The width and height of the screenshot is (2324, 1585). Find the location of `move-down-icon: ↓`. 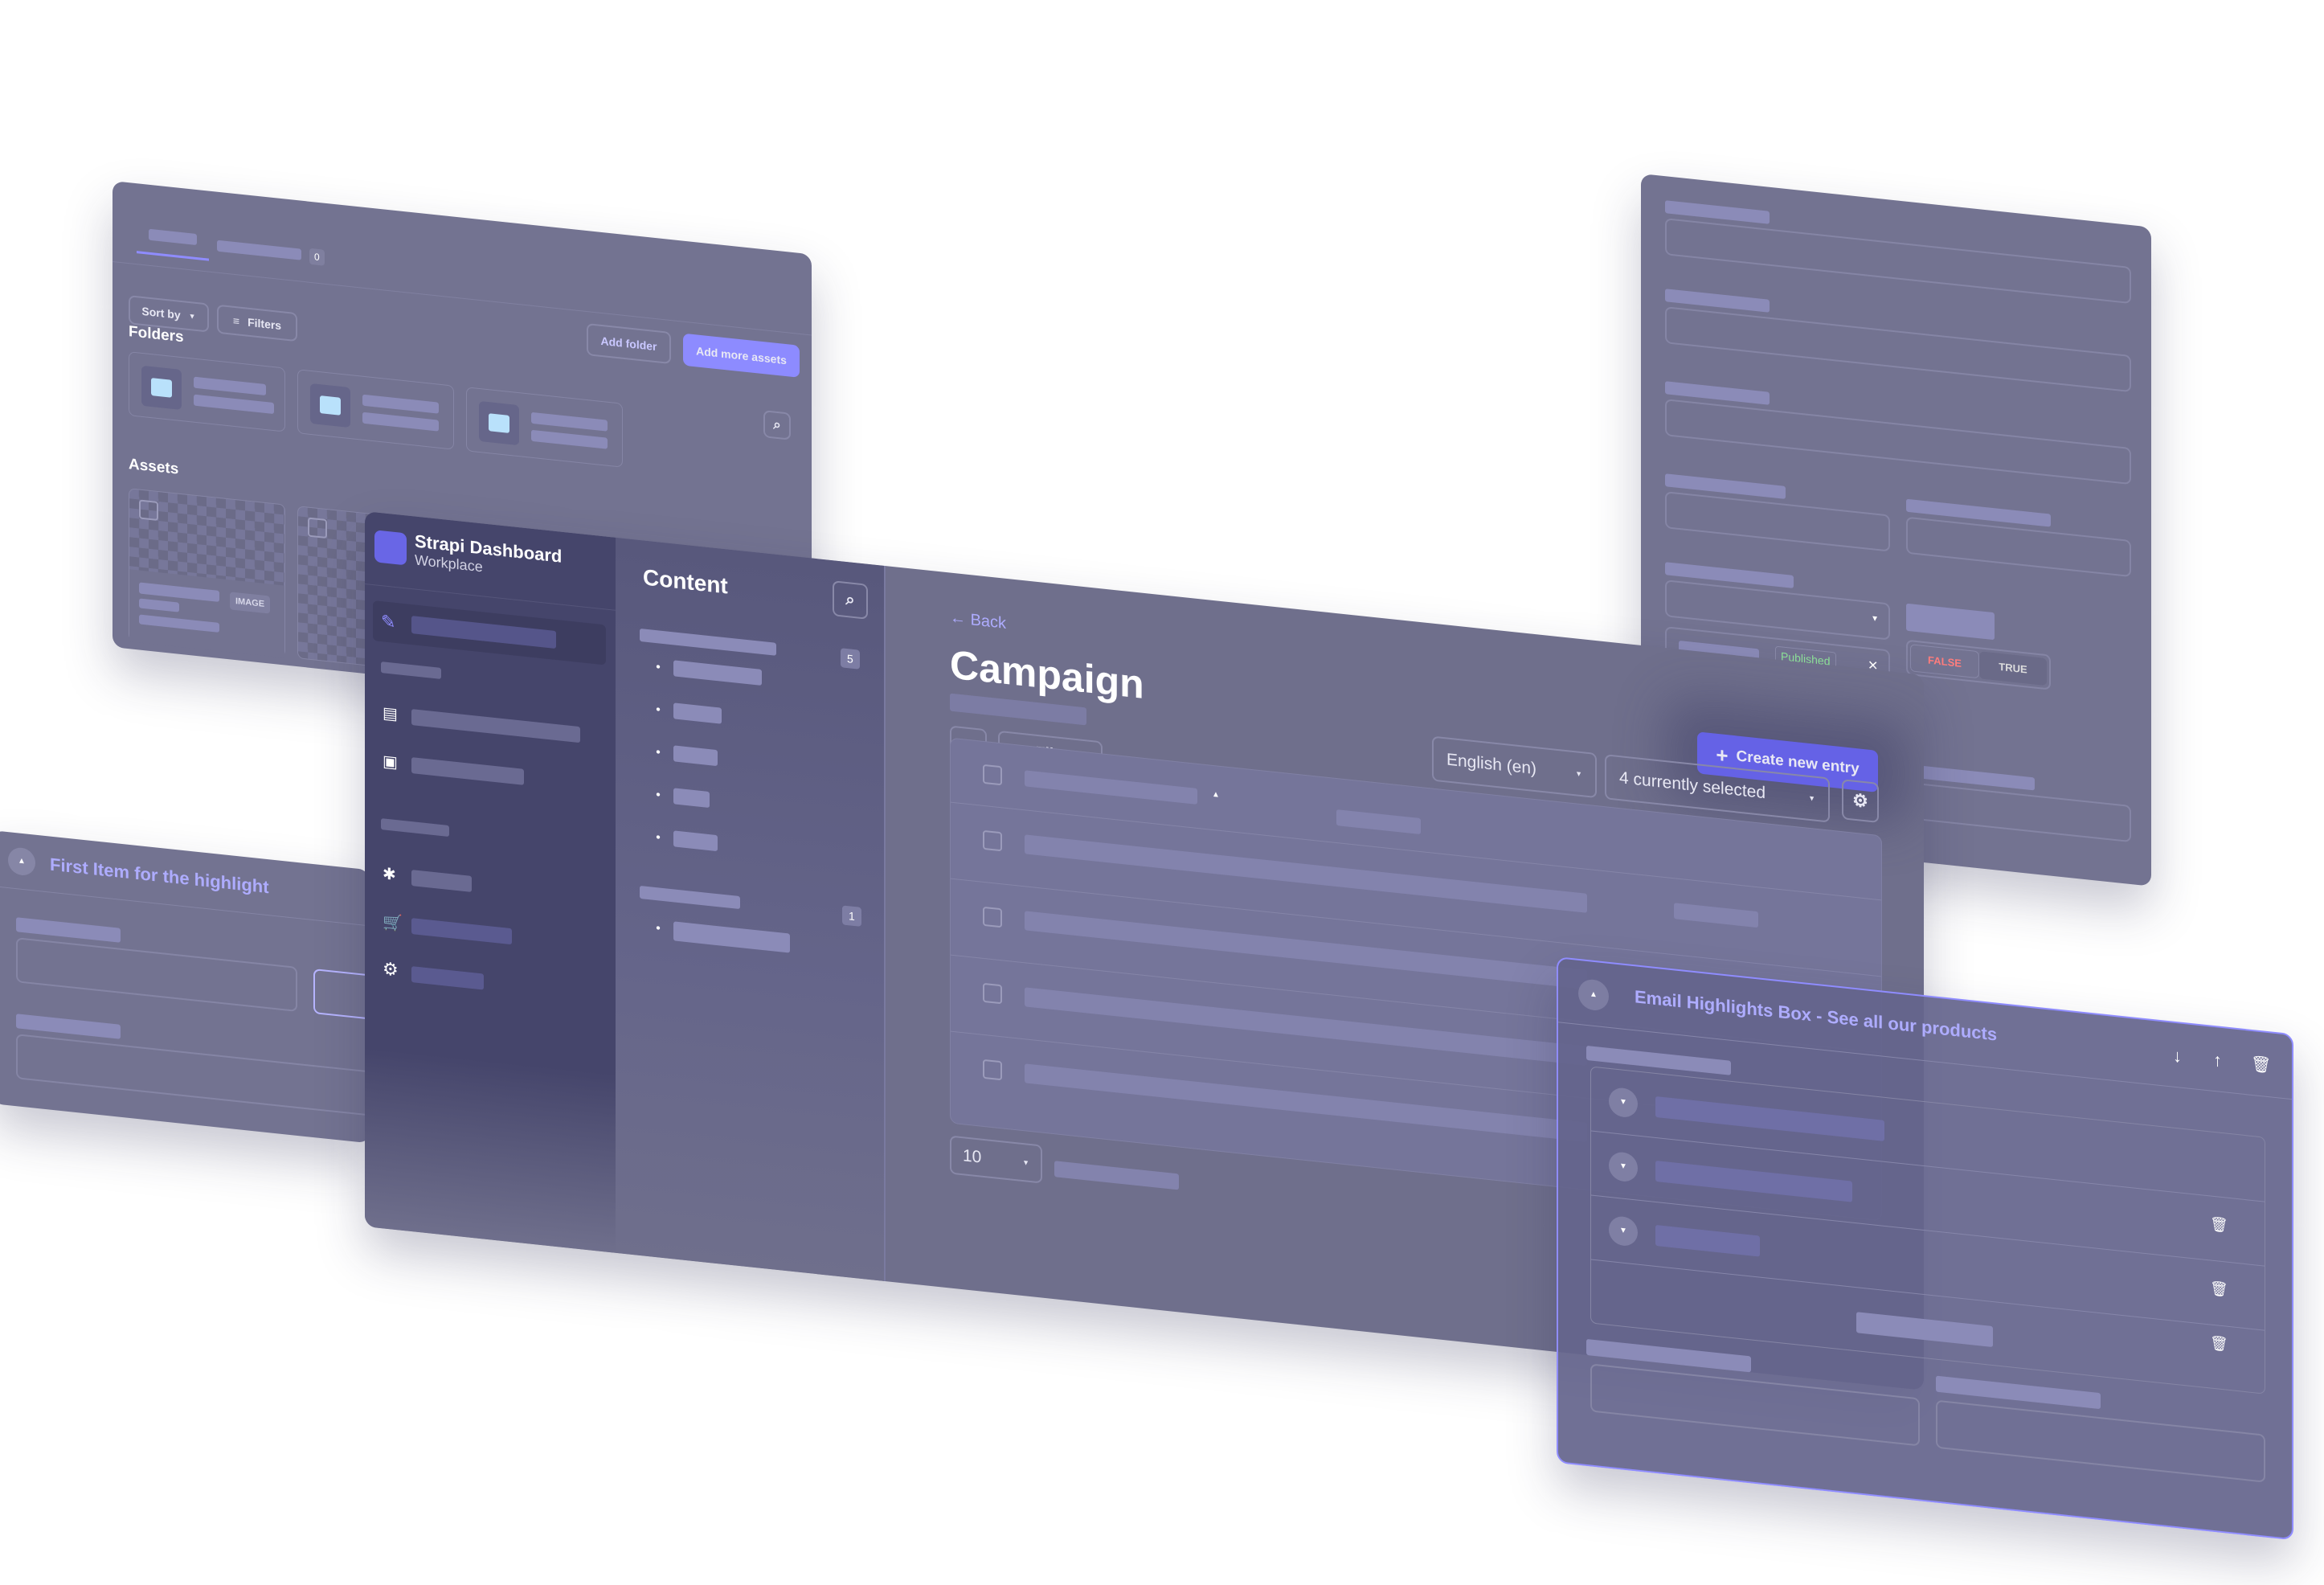

move-down-icon: ↓ is located at coordinates (2177, 1056).